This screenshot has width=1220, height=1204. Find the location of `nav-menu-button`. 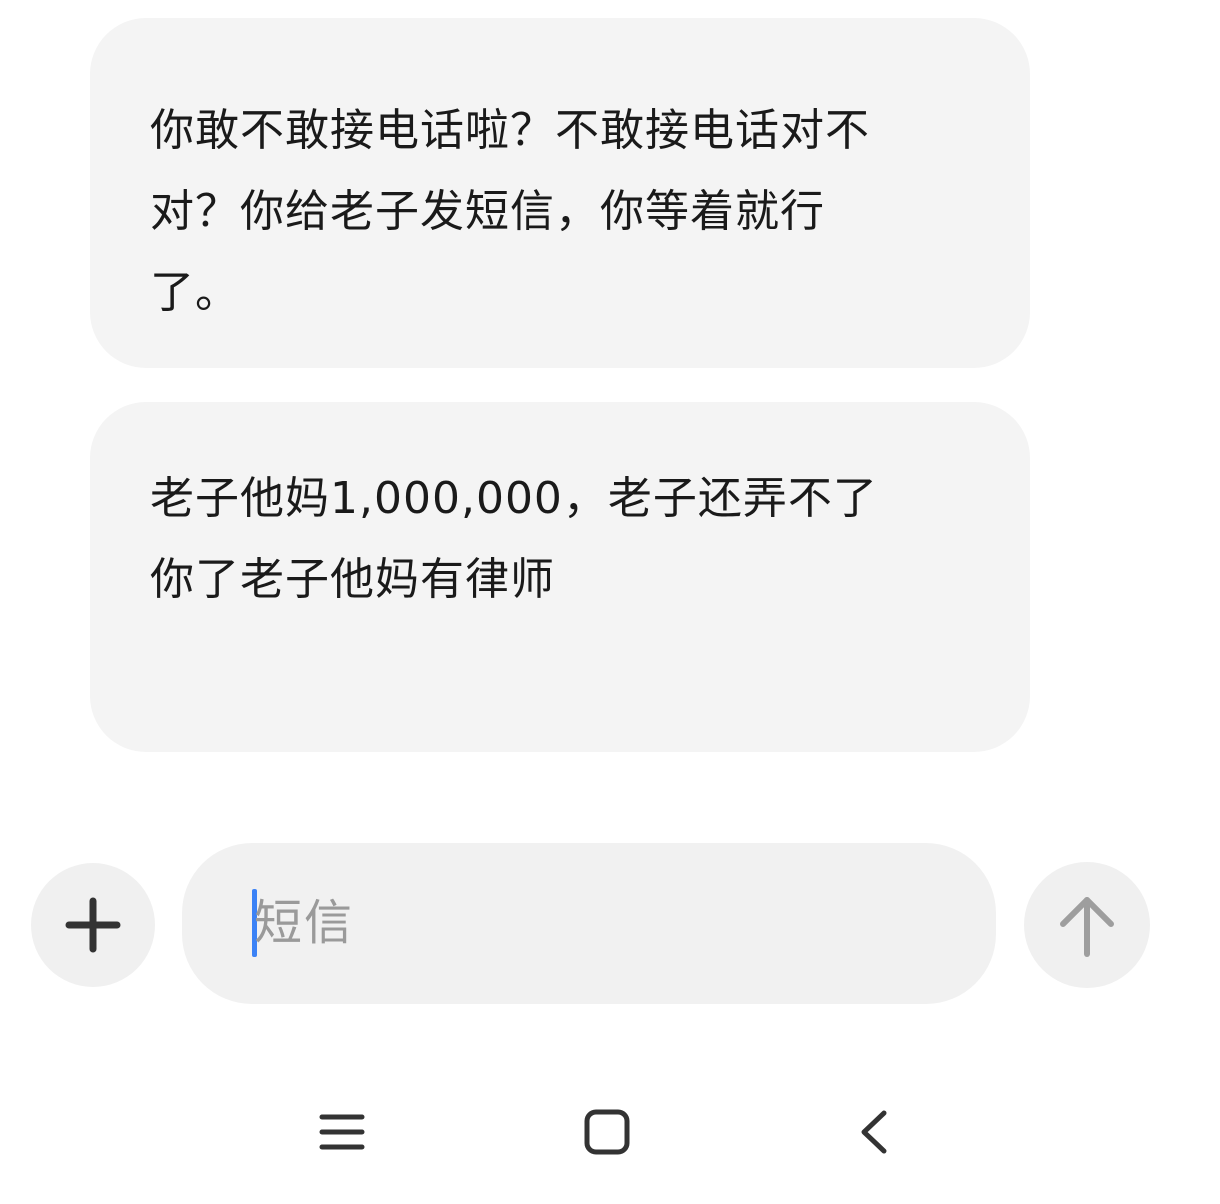

nav-menu-button is located at coordinates (342, 1132).